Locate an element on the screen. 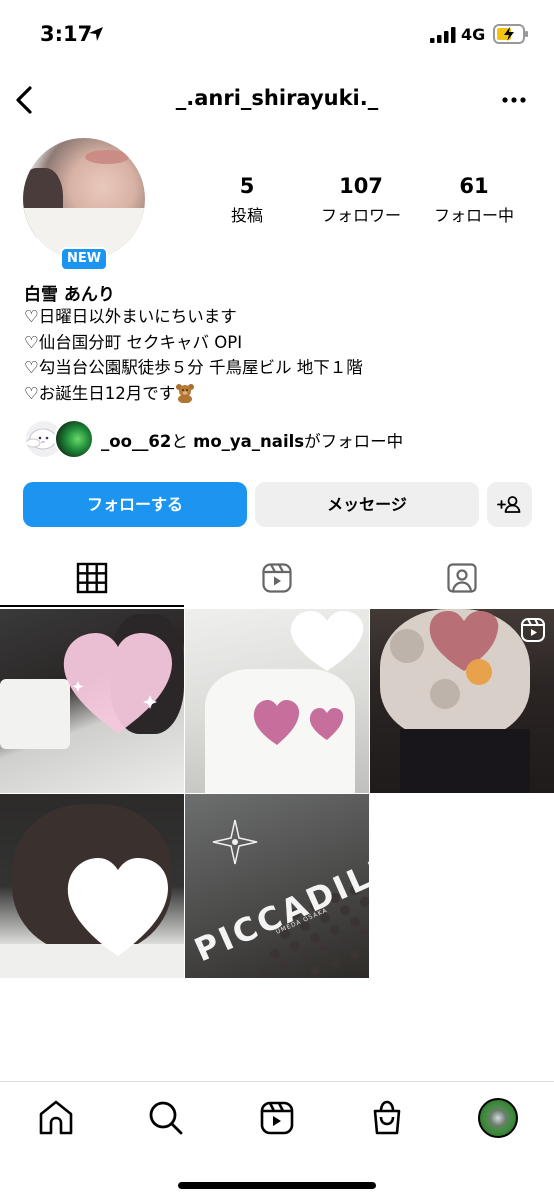  grid-icon is located at coordinates (92, 578).